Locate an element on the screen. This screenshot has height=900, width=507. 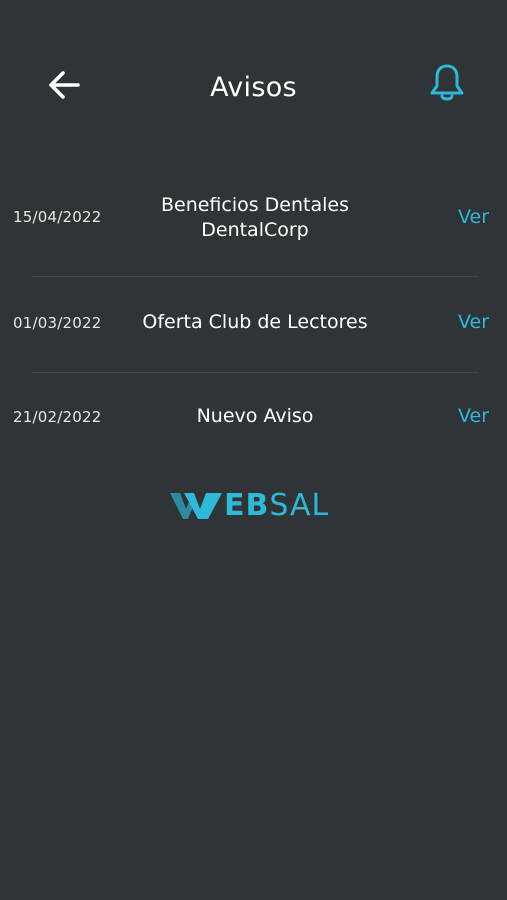
logo-text-light: SAL is located at coordinates (299, 505).